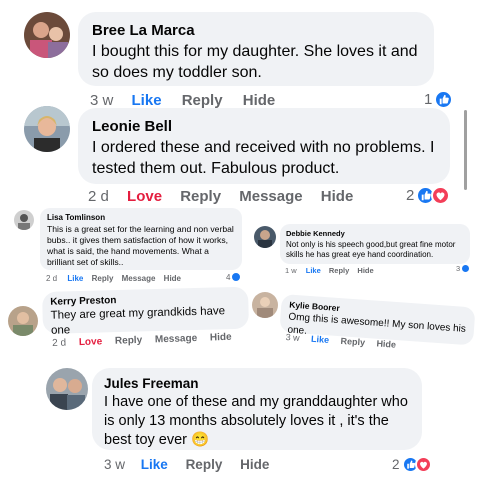 Image resolution: width=480 pixels, height=480 pixels. Describe the element at coordinates (256, 30) in the screenshot. I see `comment-author: Bree La Marca` at that location.